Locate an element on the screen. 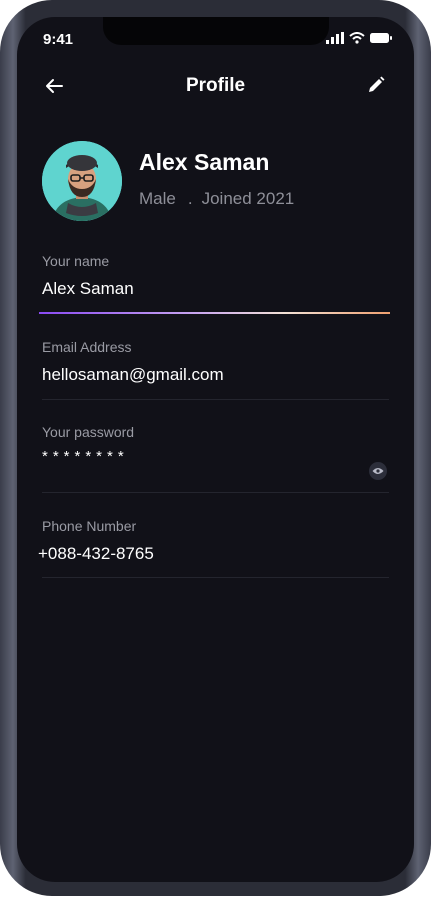  notch is located at coordinates (216, 31).